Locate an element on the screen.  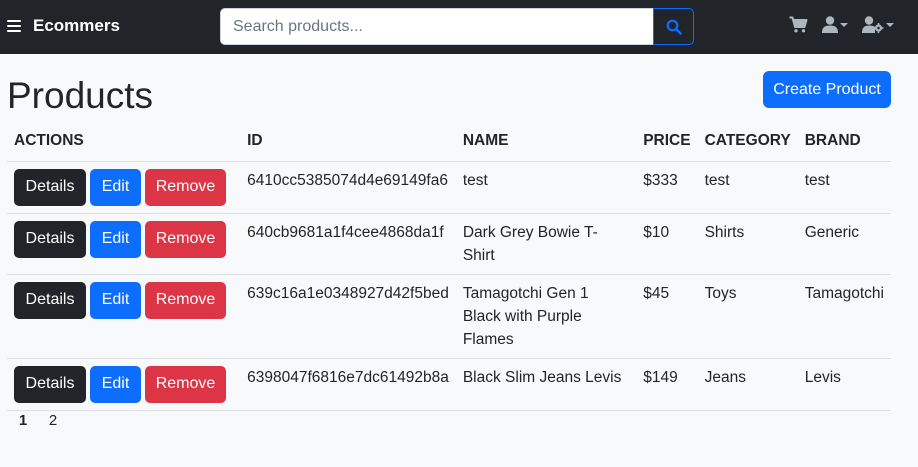
search-icon is located at coordinates (674, 27).